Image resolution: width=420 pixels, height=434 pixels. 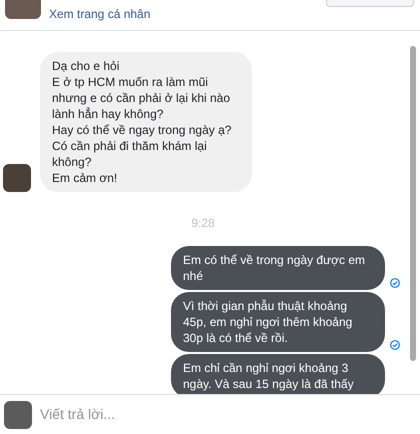 I want to click on scrollbar-thumb, so click(x=413, y=203).